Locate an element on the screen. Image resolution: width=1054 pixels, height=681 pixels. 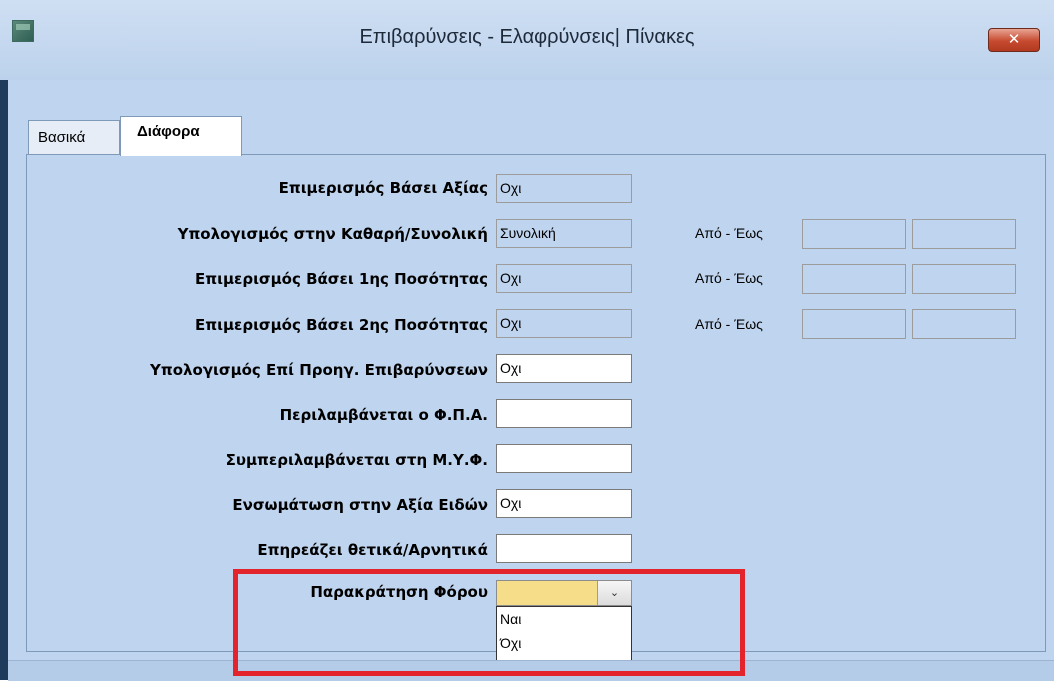
label-includes-vat: Περιλαμβάνεται ο Φ.Π.Α. is located at coordinates (383, 415).